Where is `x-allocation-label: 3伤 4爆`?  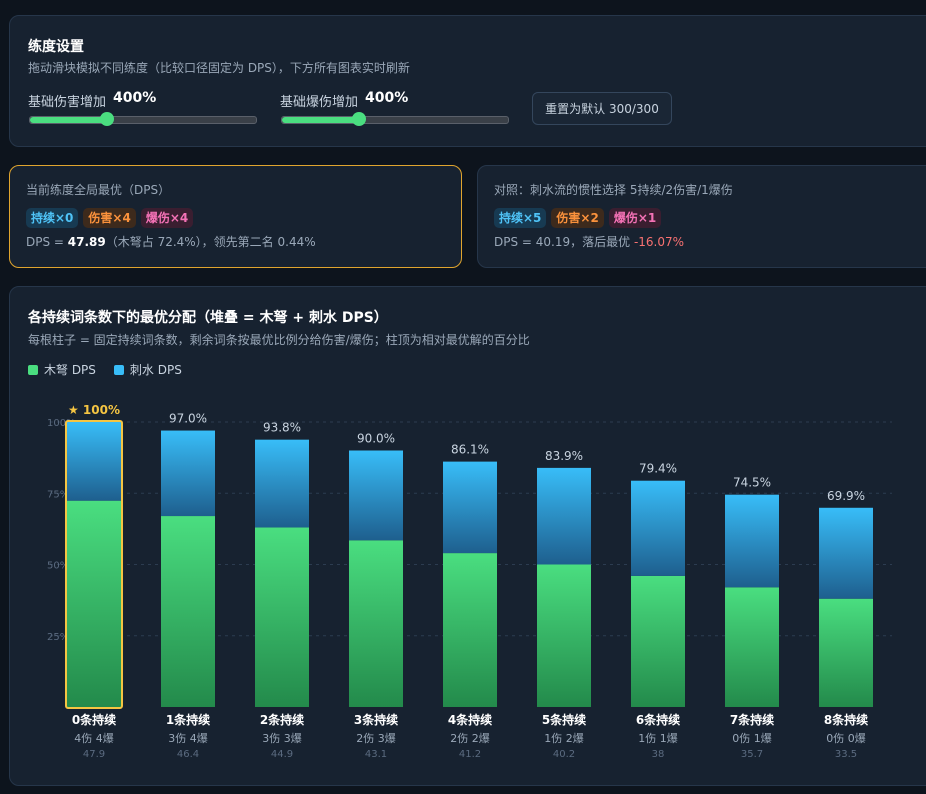
x-allocation-label: 3伤 4爆 is located at coordinates (188, 738).